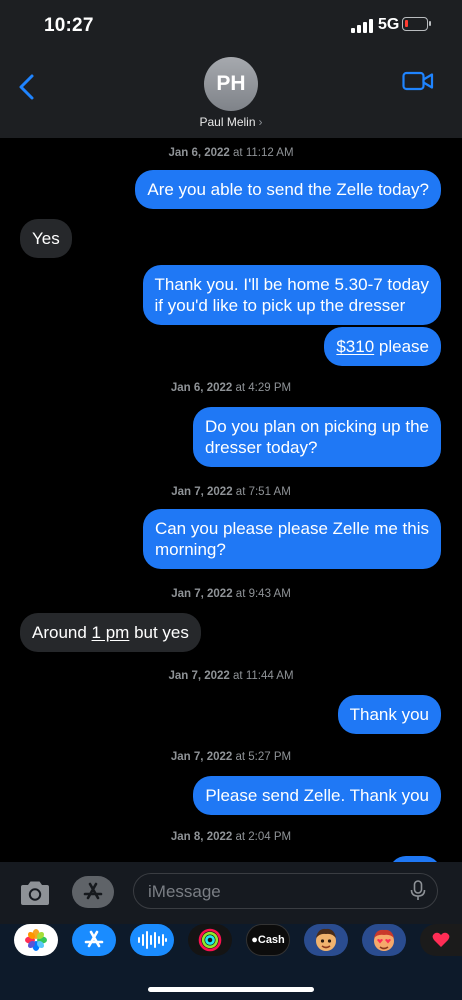 Image resolution: width=462 pixels, height=1000 pixels. I want to click on status-time: 10:27, so click(69, 25).